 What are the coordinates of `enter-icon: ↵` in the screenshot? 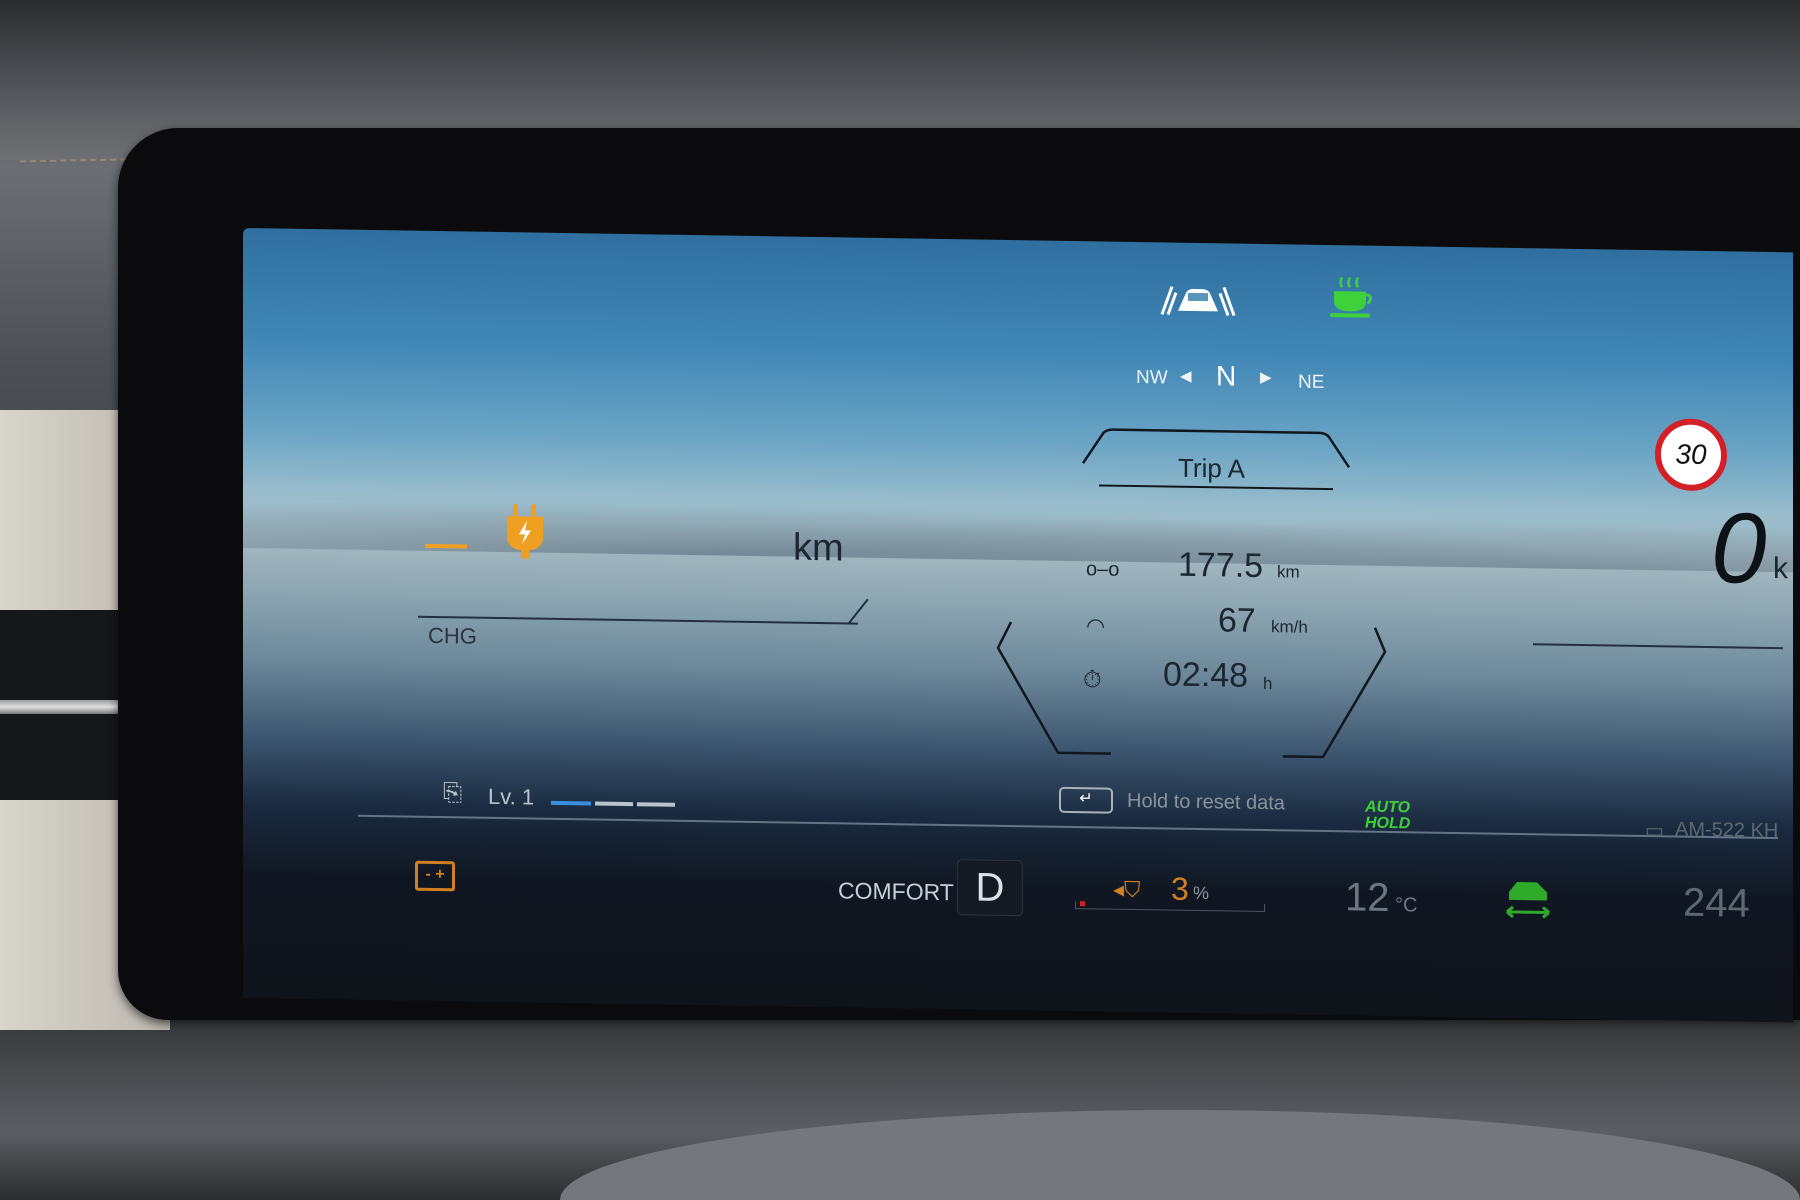 It's located at (1086, 799).